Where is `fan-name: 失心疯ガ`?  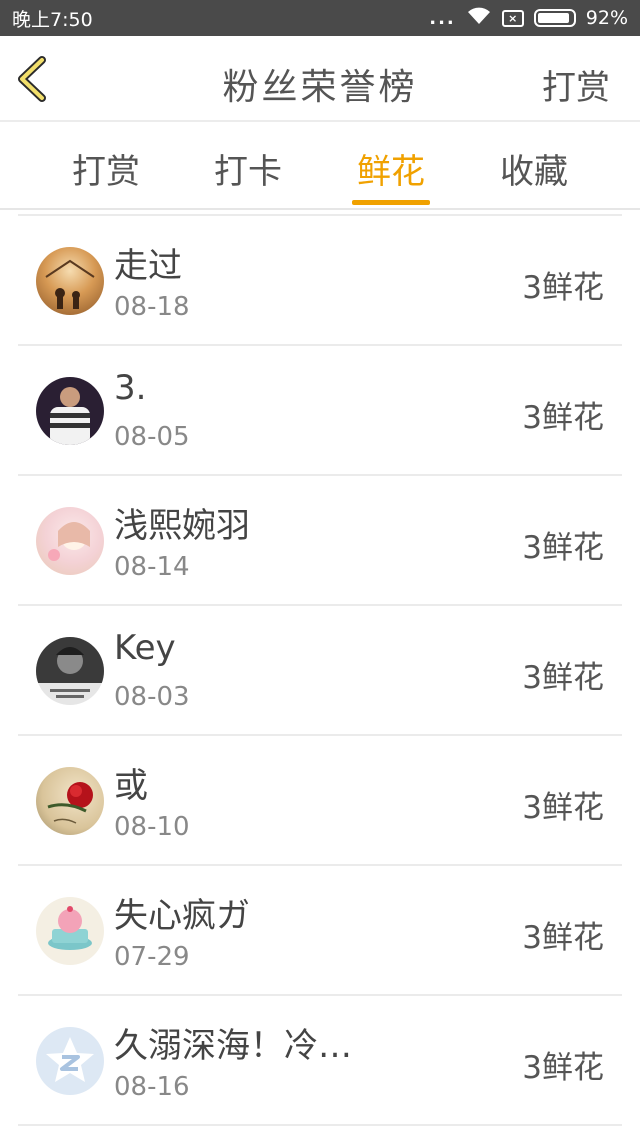
fan-name: 失心疯ガ is located at coordinates (182, 916).